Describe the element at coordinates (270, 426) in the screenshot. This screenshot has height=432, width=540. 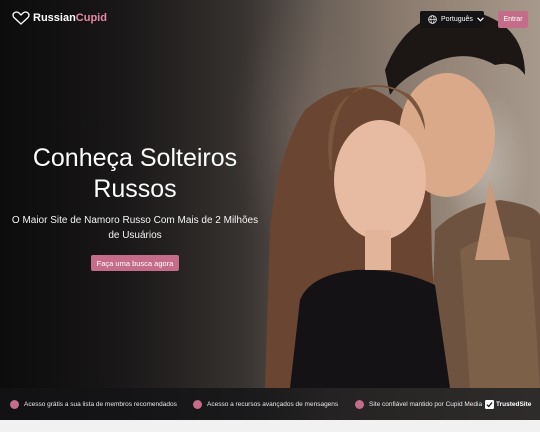
I see `page-bottom-strip` at that location.